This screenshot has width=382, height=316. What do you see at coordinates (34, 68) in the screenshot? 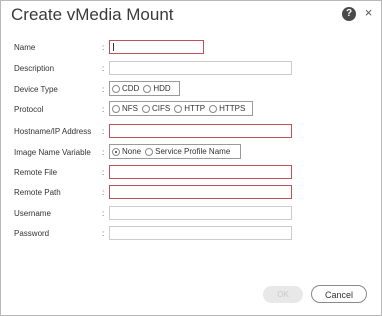
I see `description-label: Description` at bounding box center [34, 68].